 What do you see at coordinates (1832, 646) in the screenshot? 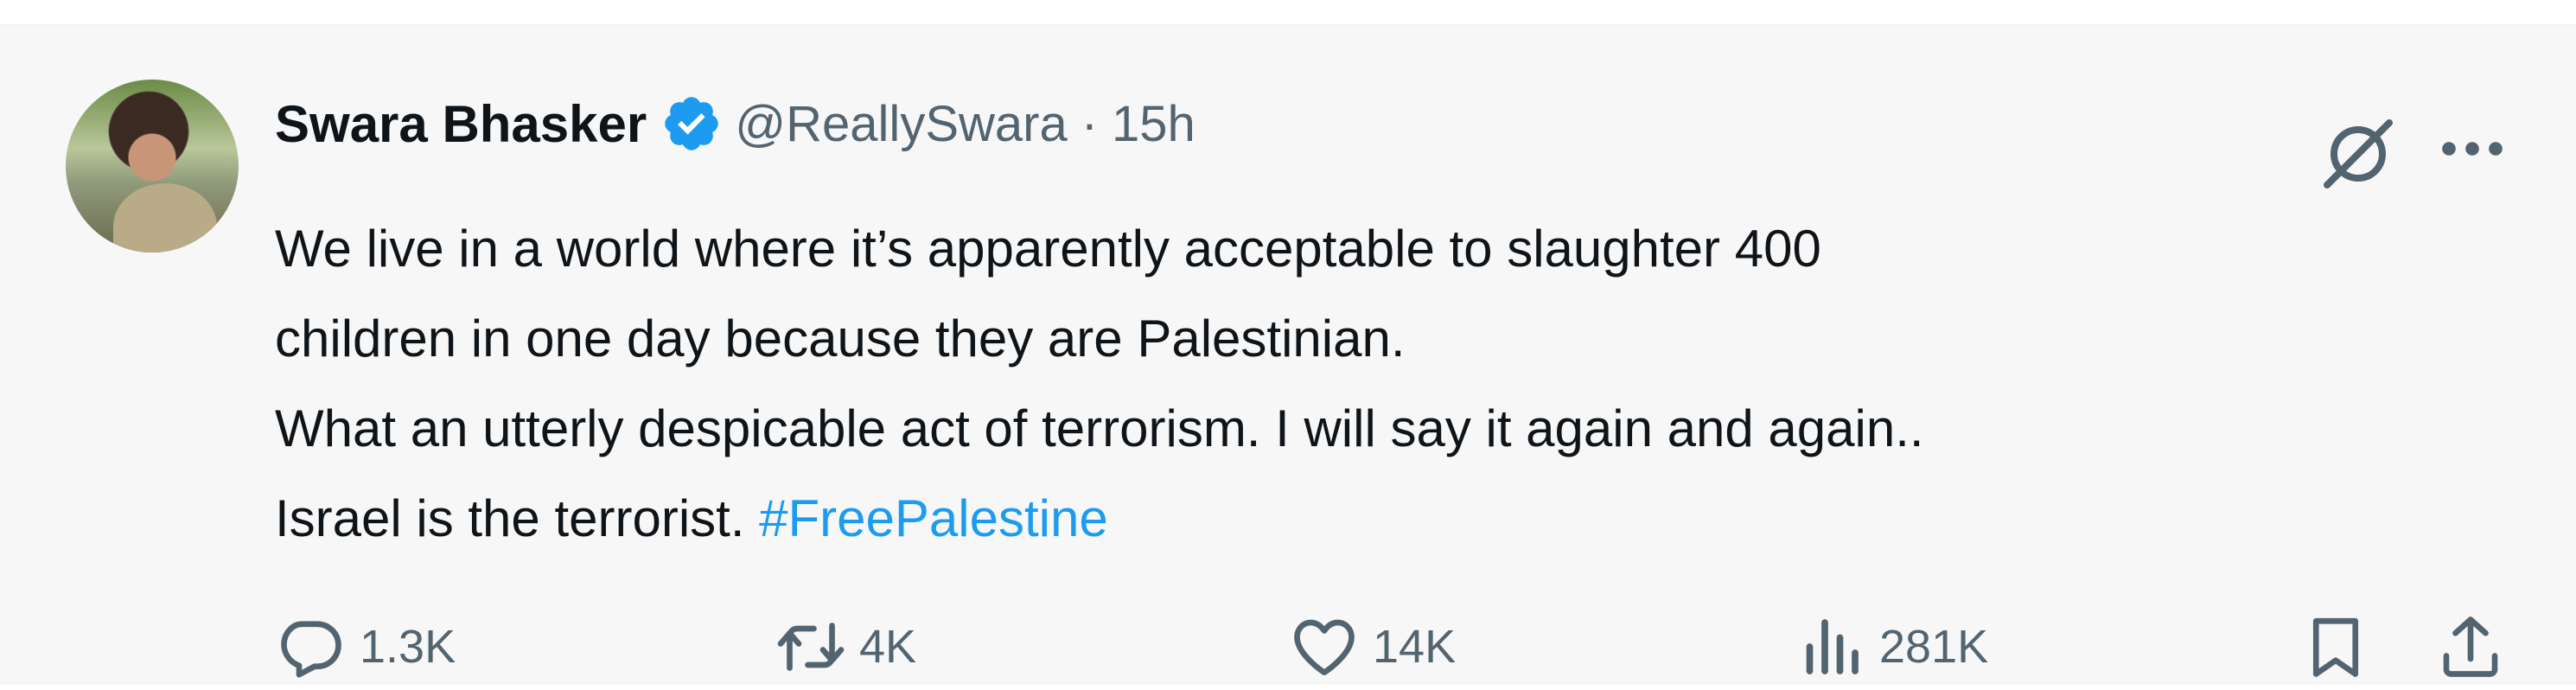
I see `views-chart-icon` at bounding box center [1832, 646].